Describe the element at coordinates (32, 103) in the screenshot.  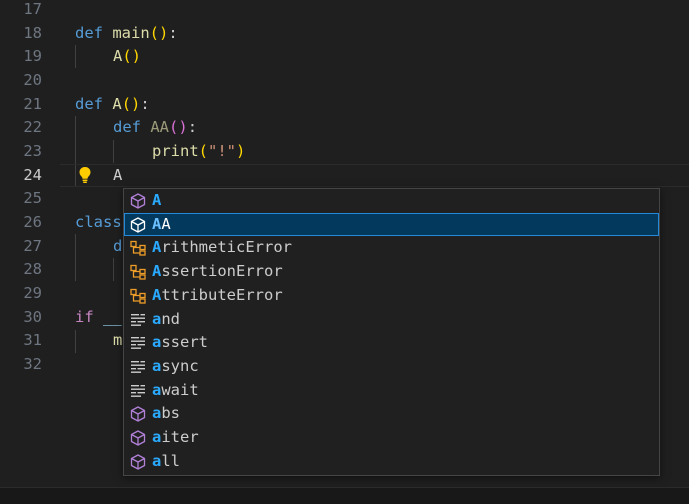
I see `line-number: 21` at that location.